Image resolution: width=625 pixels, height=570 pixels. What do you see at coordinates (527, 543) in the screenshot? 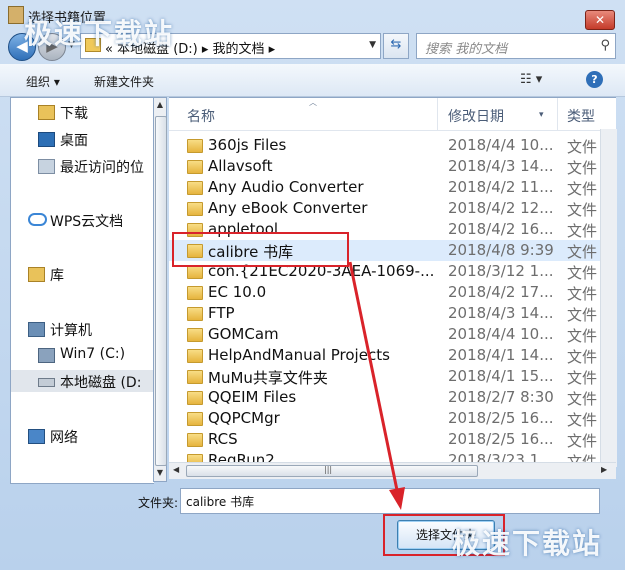
I see `watermark-bottom: 极速下载站` at bounding box center [527, 543].